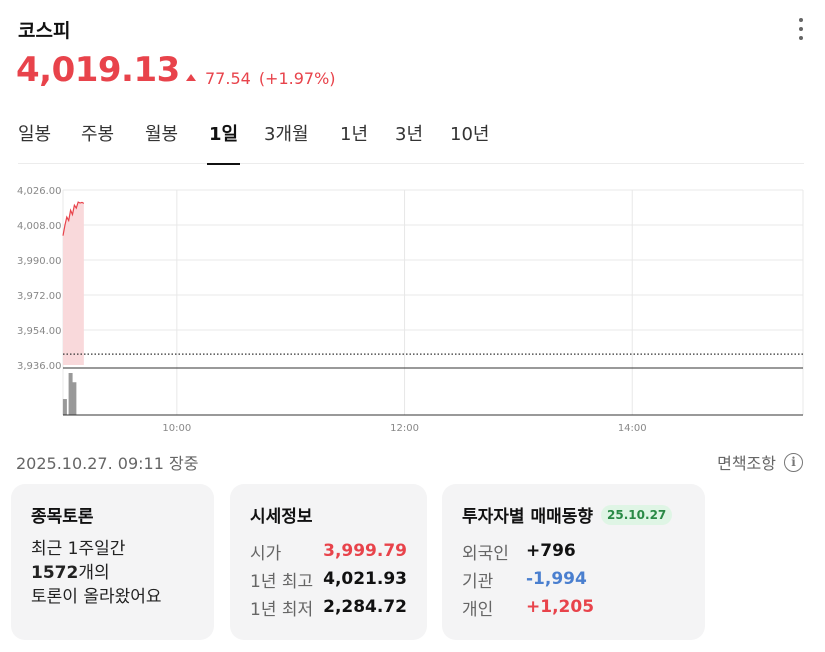  Describe the element at coordinates (297, 78) in the screenshot. I see `change-percent: (+1.97%)` at that location.